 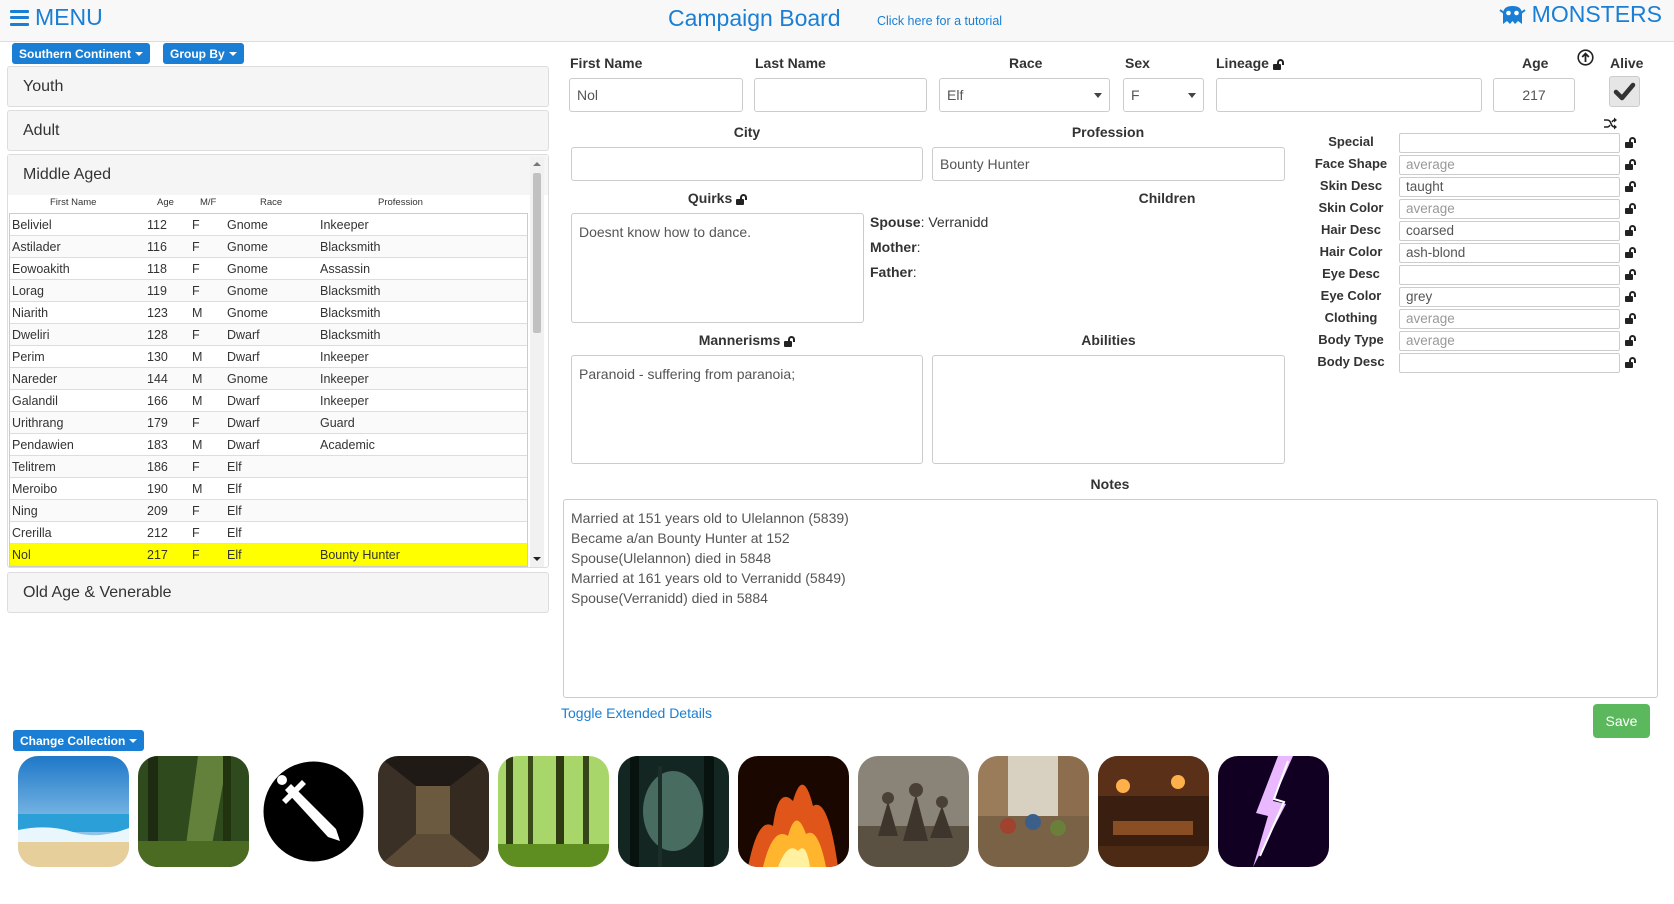 I want to click on table-row: Nol 217 F Elf Bounty Hunter, so click(x=268, y=555).